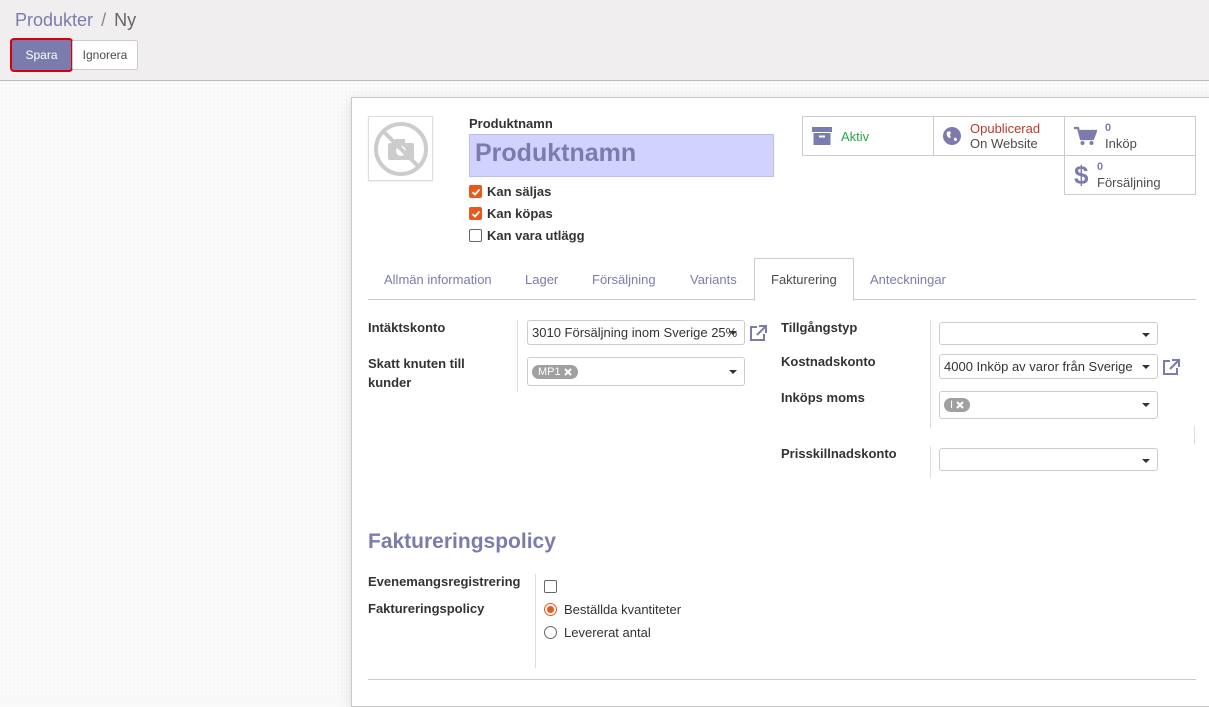  What do you see at coordinates (550, 586) in the screenshot?
I see `event-registration-checkbox` at bounding box center [550, 586].